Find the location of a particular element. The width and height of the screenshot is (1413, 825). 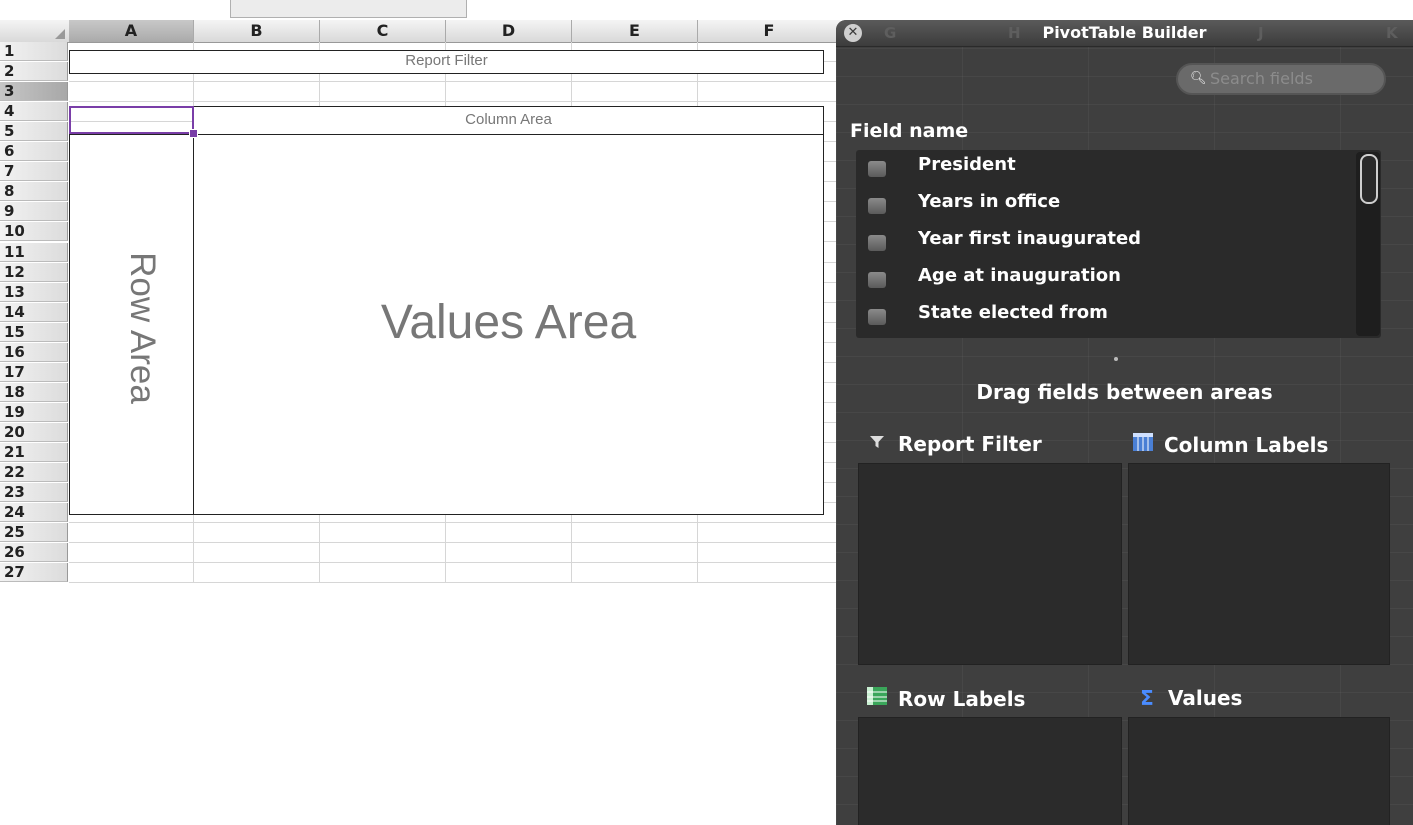

column-labels-icon is located at coordinates (1143, 444).